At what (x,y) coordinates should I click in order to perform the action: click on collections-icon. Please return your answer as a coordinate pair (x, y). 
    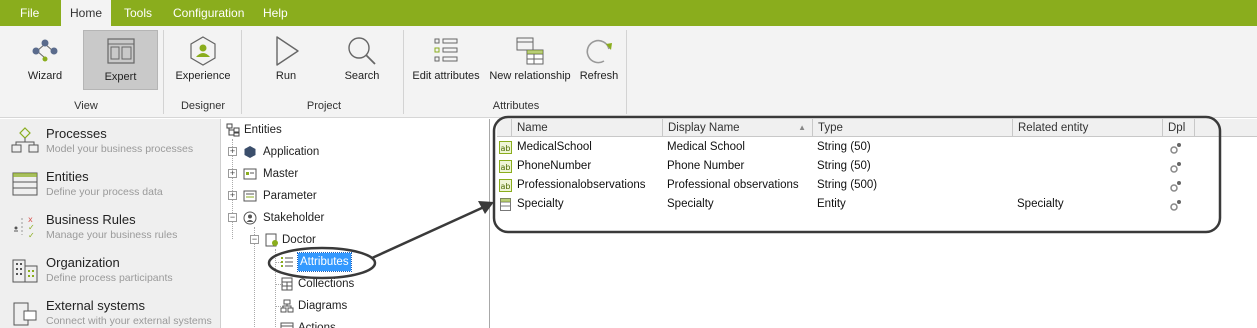
    Looking at the image, I should click on (287, 284).